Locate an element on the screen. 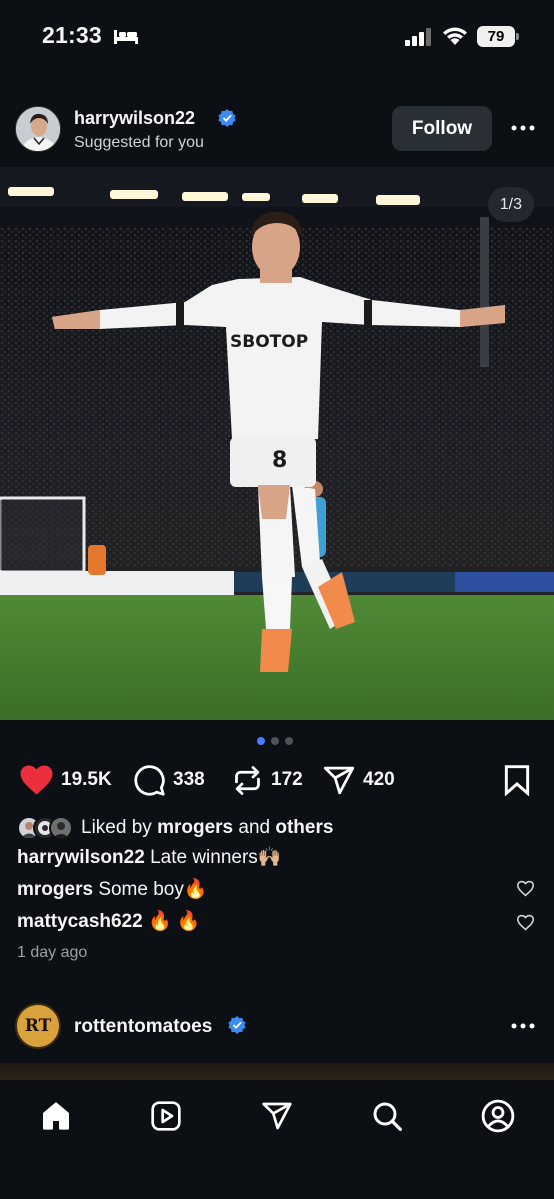 The width and height of the screenshot is (554, 1199). comment-count: 338 is located at coordinates (189, 779).